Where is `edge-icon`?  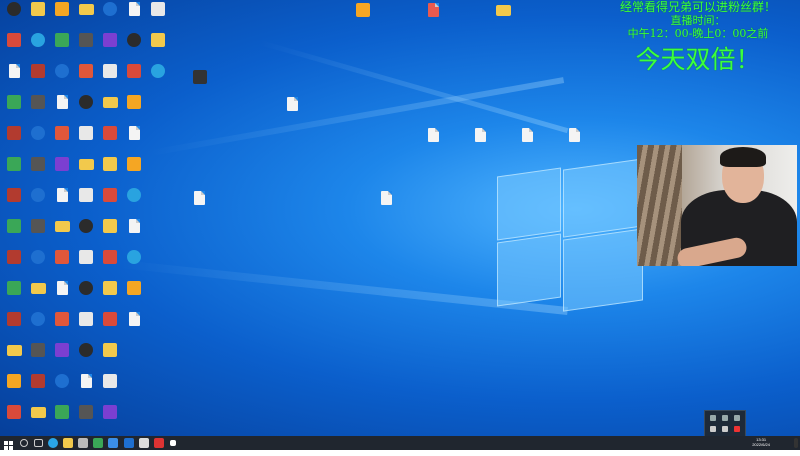 edge-icon is located at coordinates (53, 443).